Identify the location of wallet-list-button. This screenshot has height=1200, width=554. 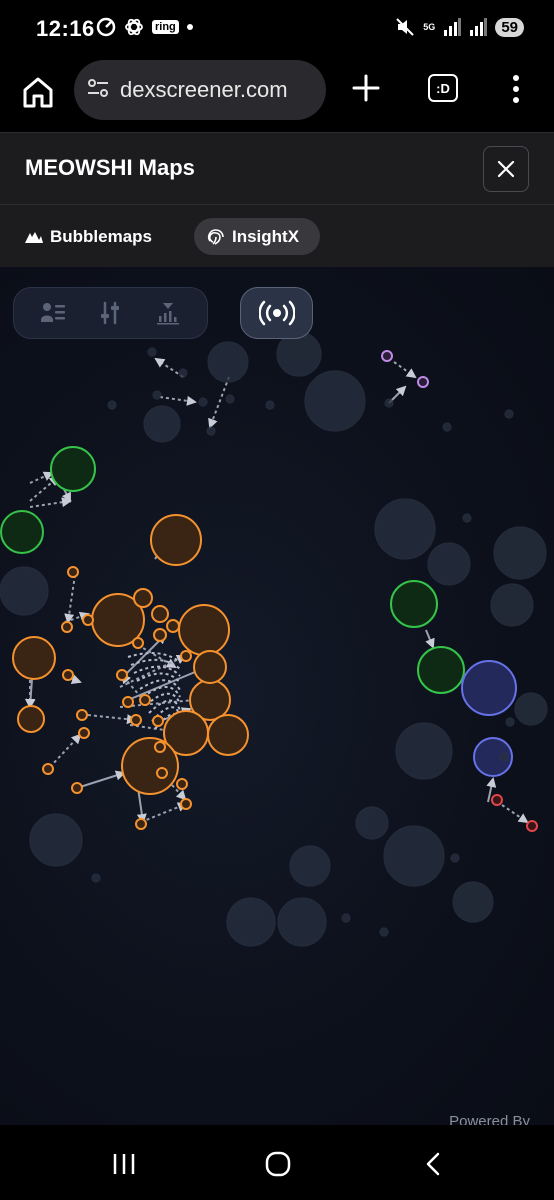
(53, 313).